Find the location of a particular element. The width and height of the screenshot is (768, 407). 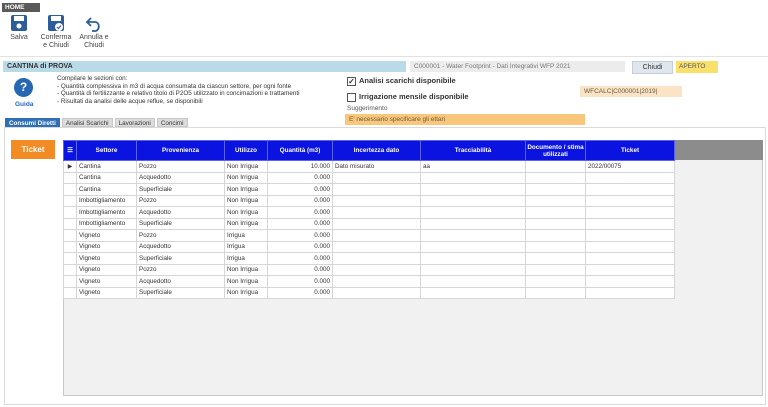

irrigazione-mensile-checkbox: Irrigazione mensile disponibile is located at coordinates (408, 97).